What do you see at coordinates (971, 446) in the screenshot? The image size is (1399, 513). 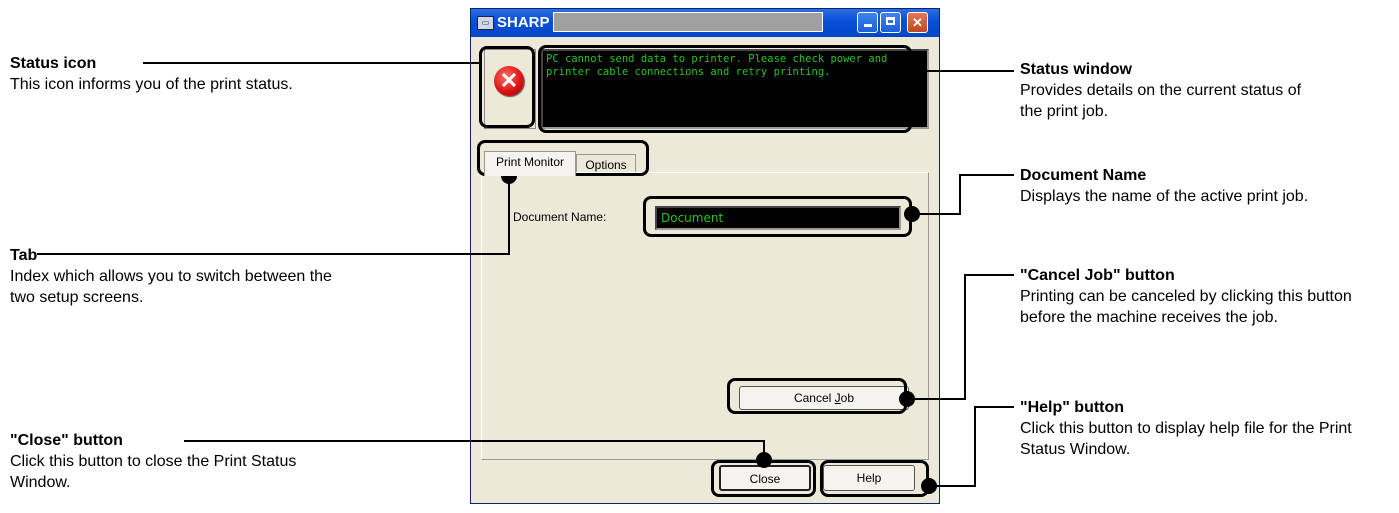 I see `leader-help` at bounding box center [971, 446].